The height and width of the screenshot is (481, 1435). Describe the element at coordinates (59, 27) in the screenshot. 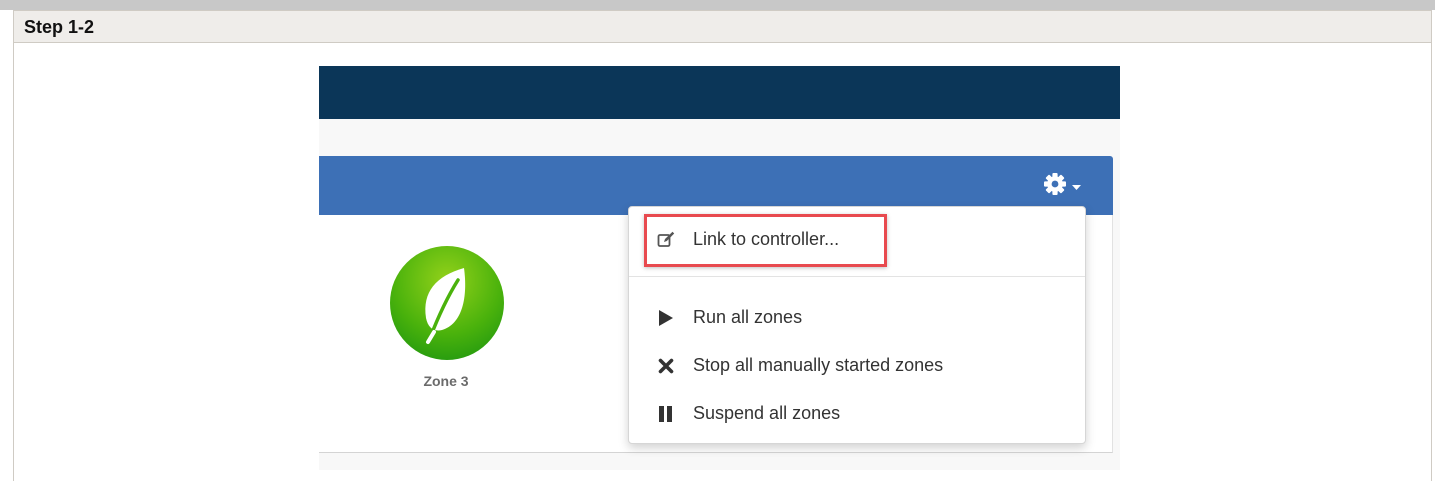

I see `step-title: Step 1-2` at that location.